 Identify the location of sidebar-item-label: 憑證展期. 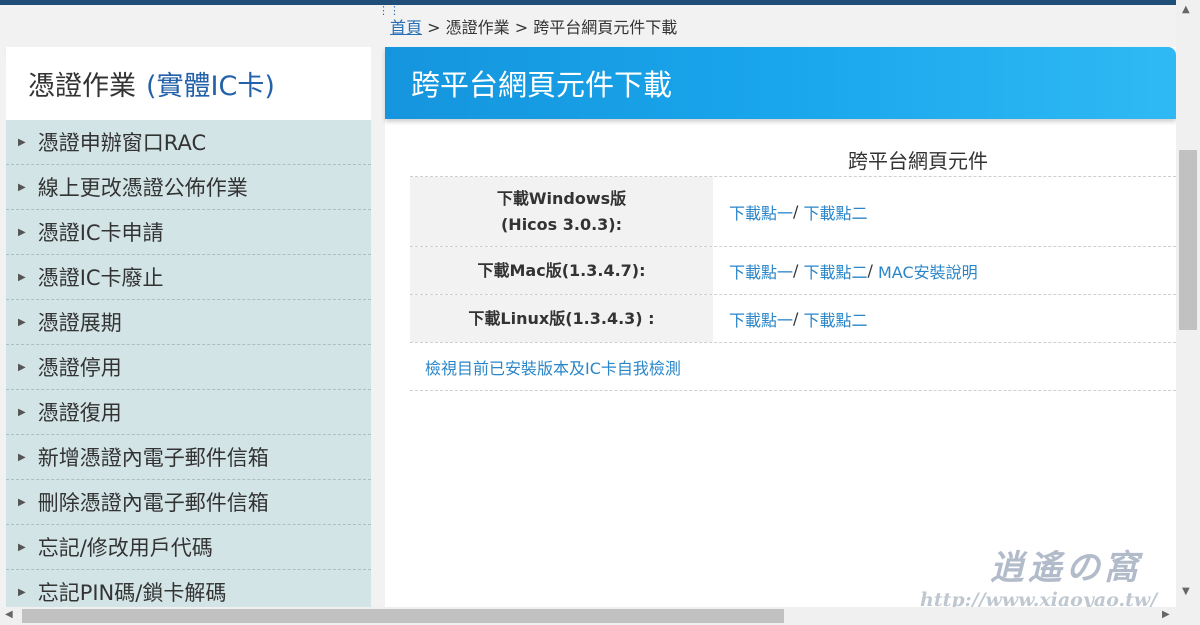
(79, 323).